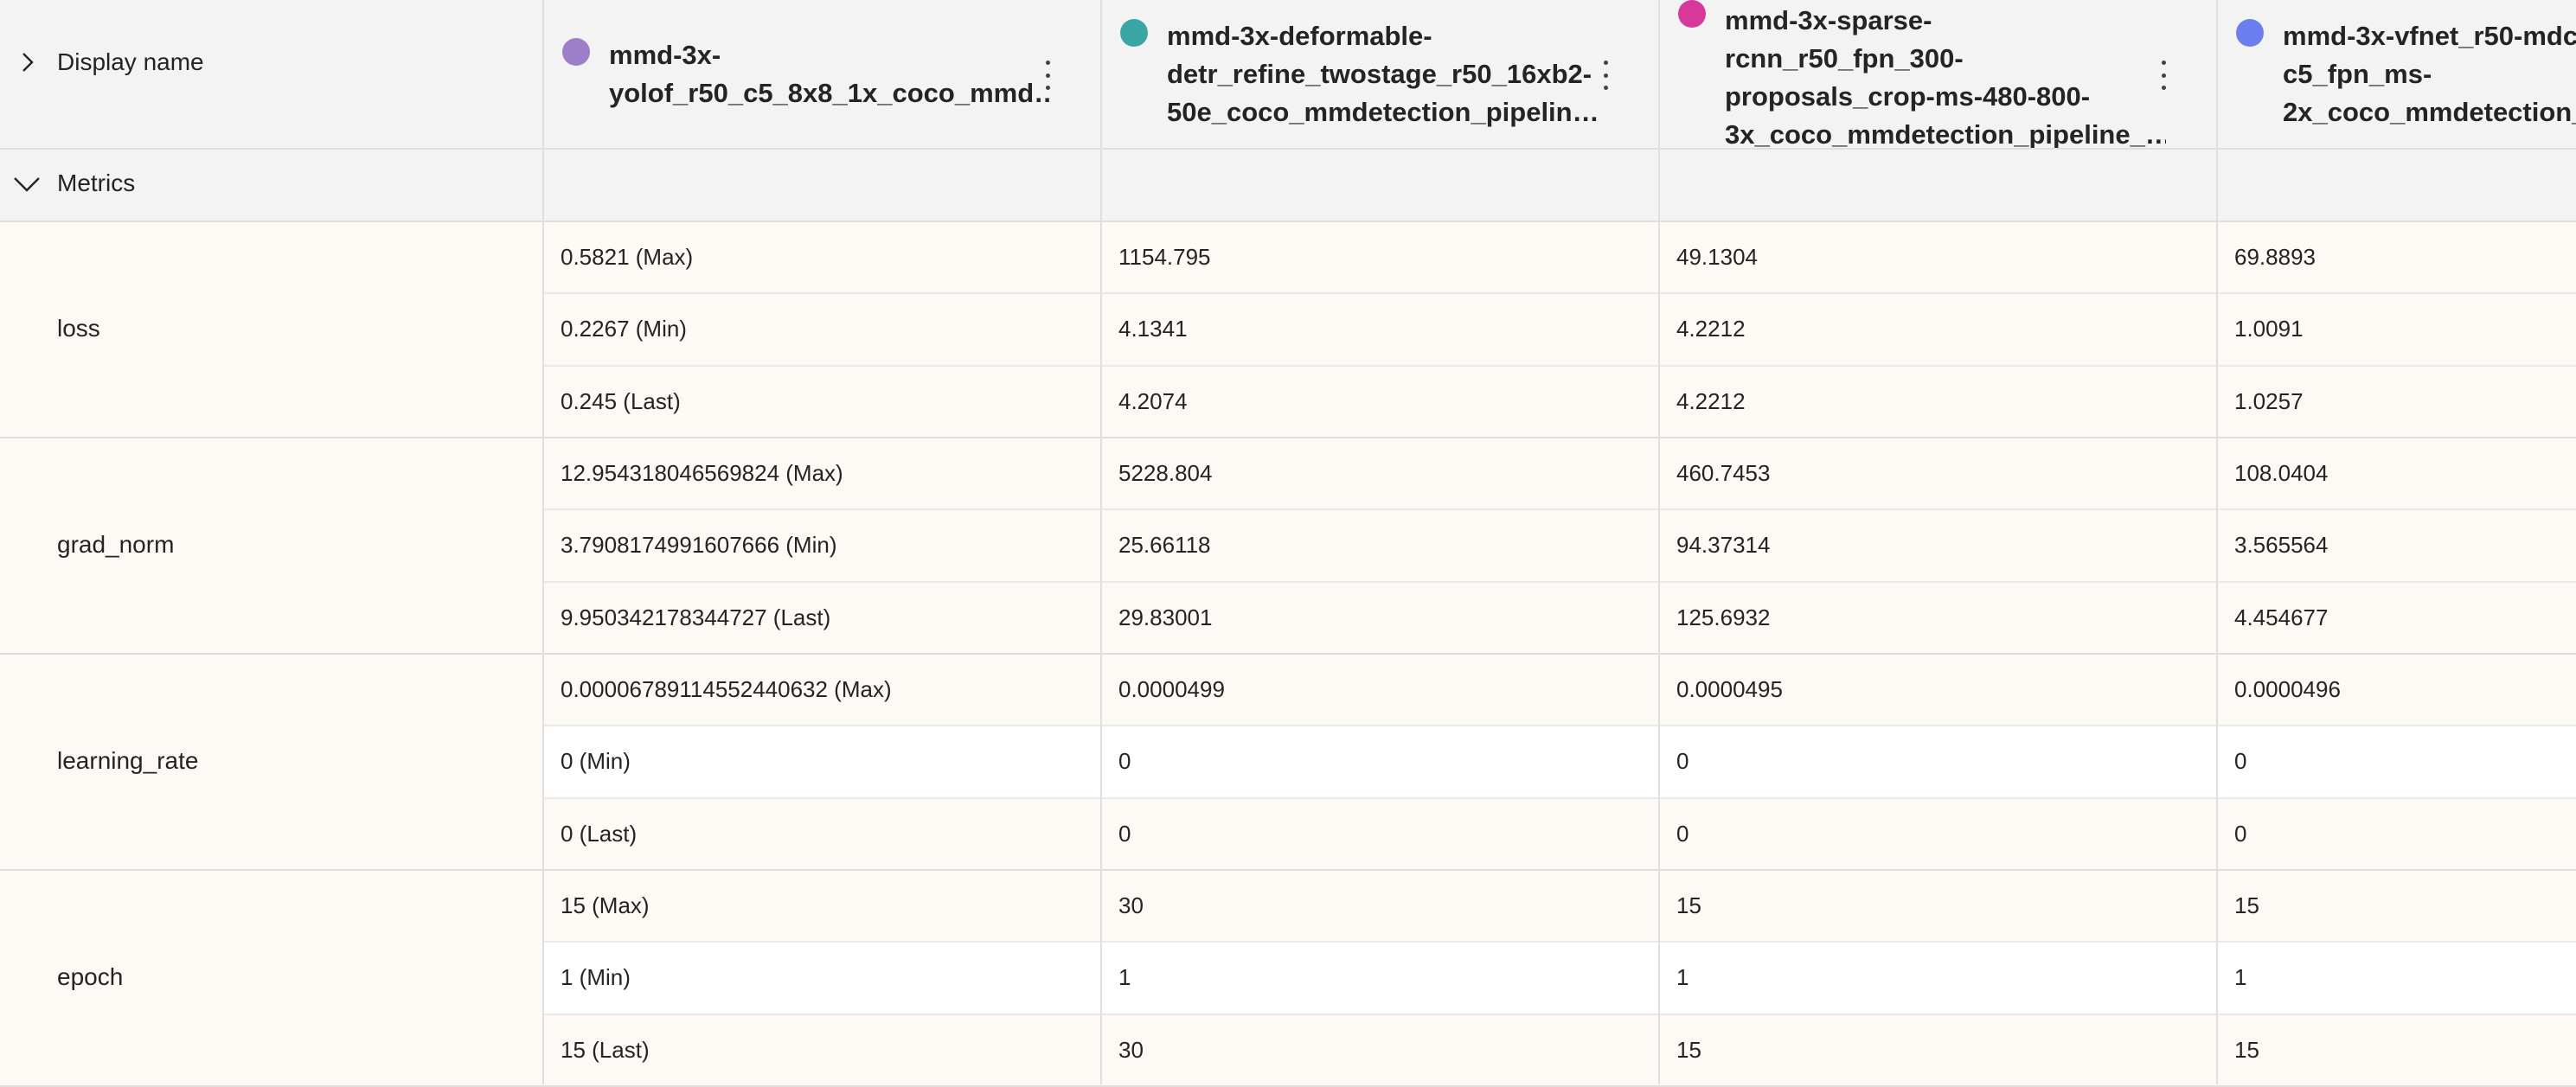 This screenshot has height=1087, width=2576. Describe the element at coordinates (1717, 257) in the screenshot. I see `metric-value-cell: 49.1304` at that location.